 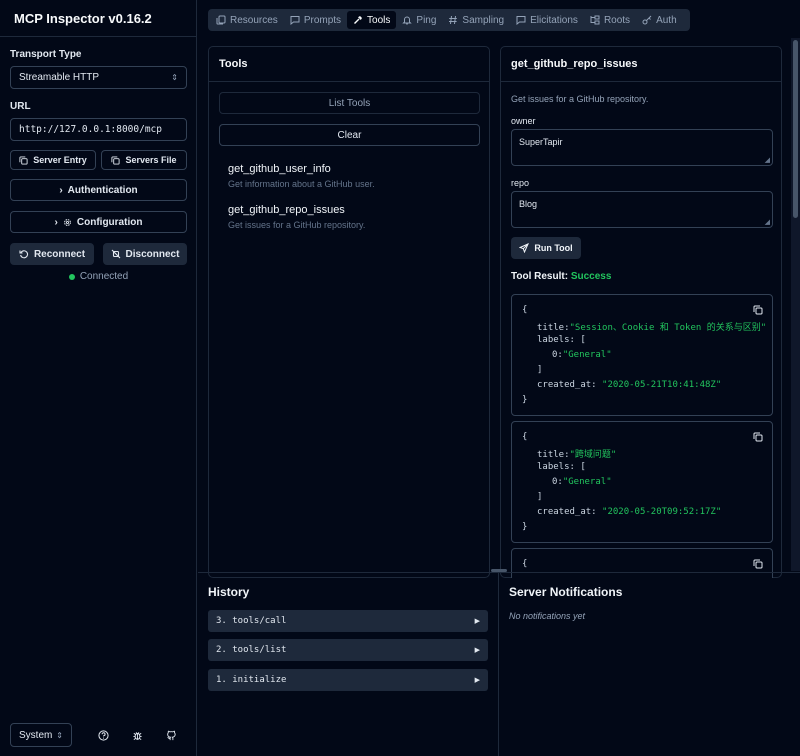 What do you see at coordinates (295, 20) in the screenshot?
I see `message-square-icon` at bounding box center [295, 20].